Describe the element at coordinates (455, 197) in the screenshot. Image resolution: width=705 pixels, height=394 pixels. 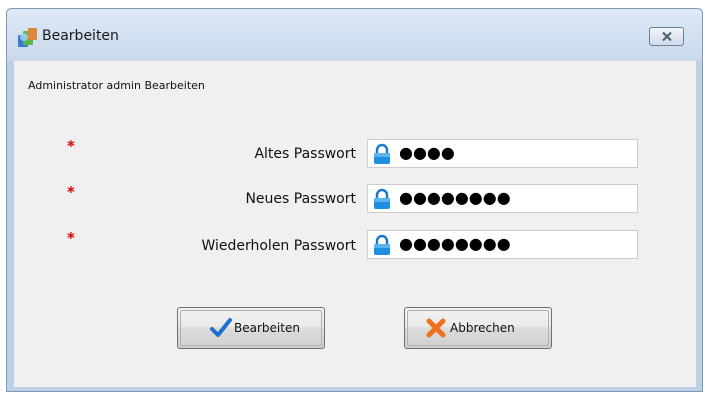
I see `new-password-value: ●●●●●●●●` at that location.